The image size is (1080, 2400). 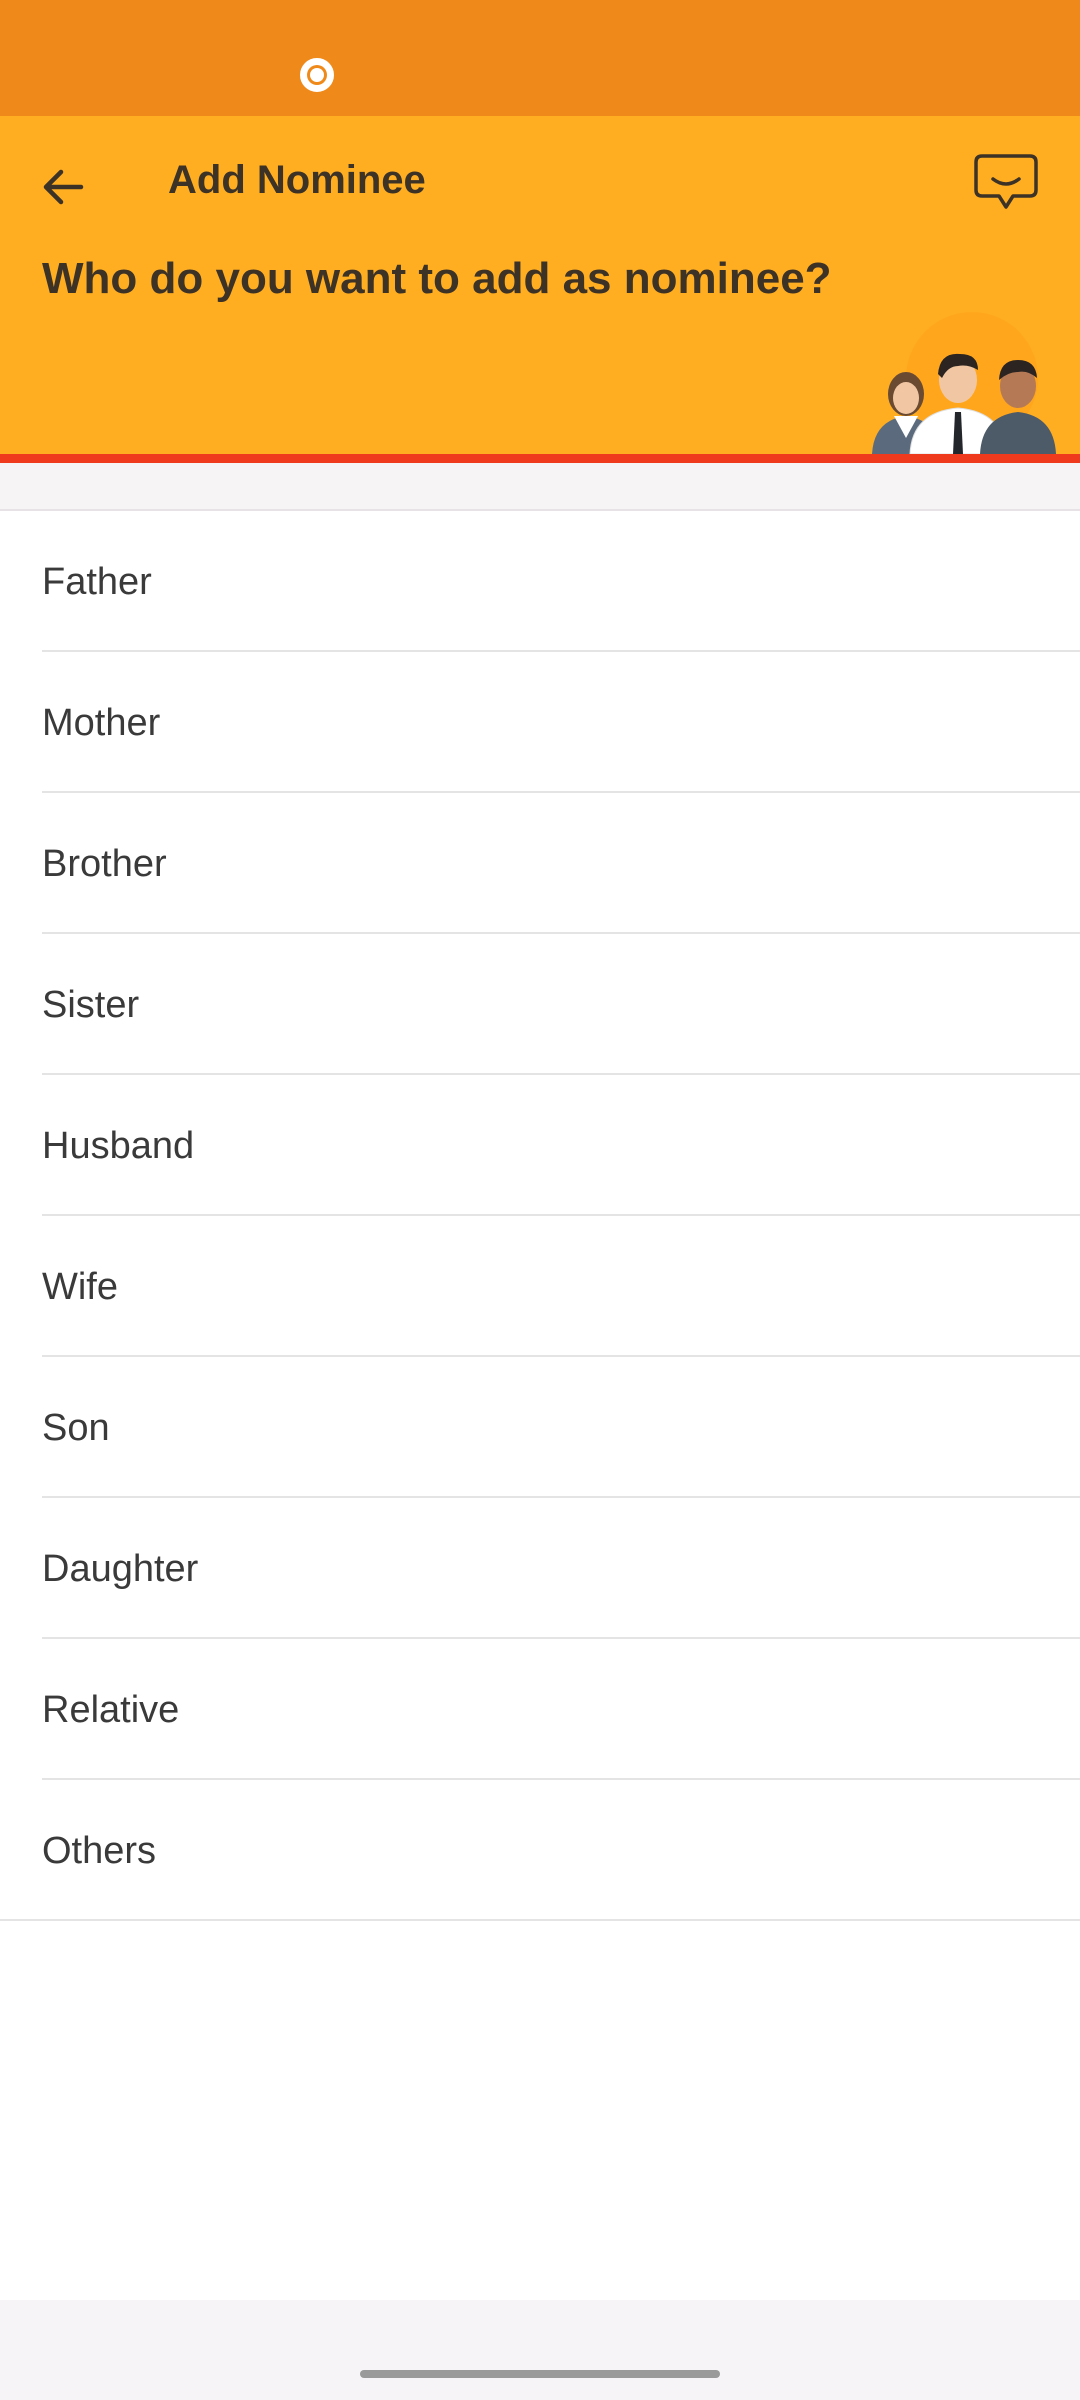 I want to click on page-title: Add Nominee, so click(x=297, y=180).